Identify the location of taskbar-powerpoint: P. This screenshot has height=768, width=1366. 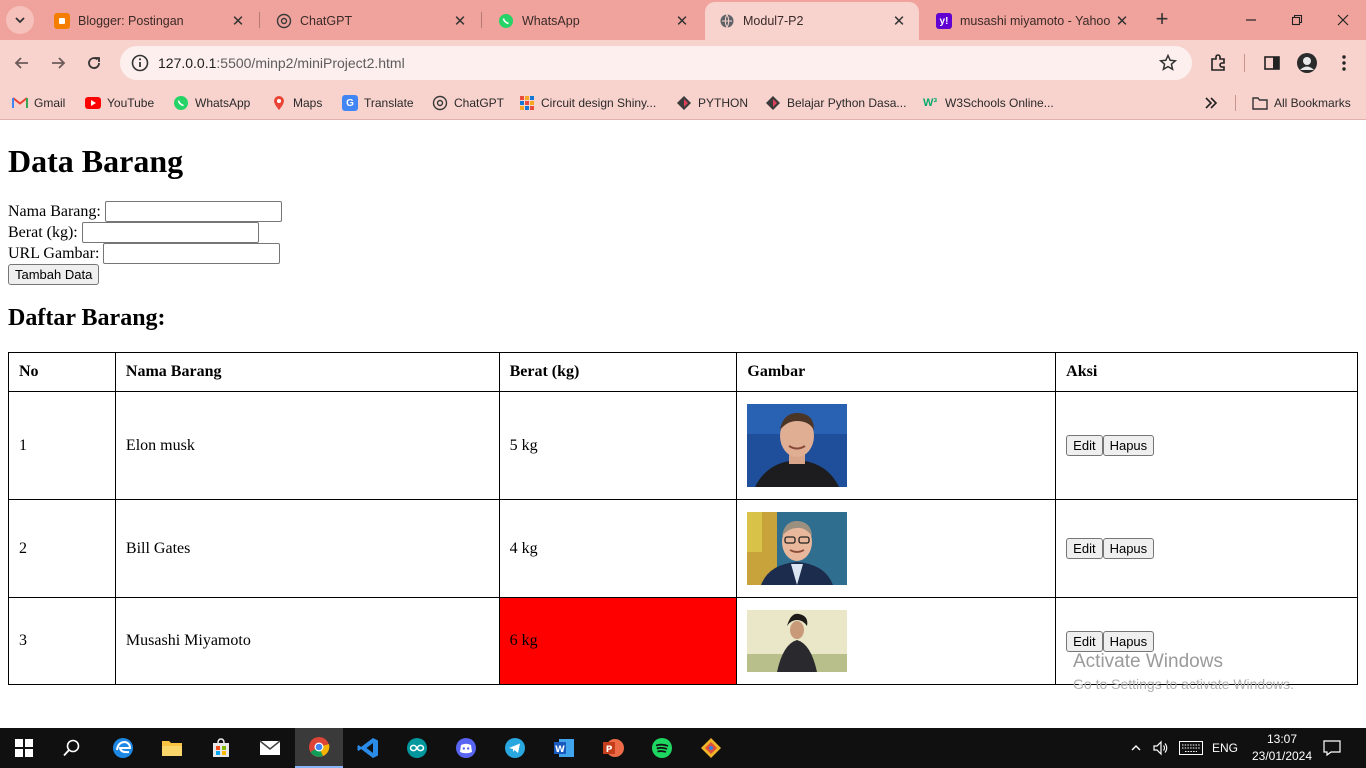
(613, 748).